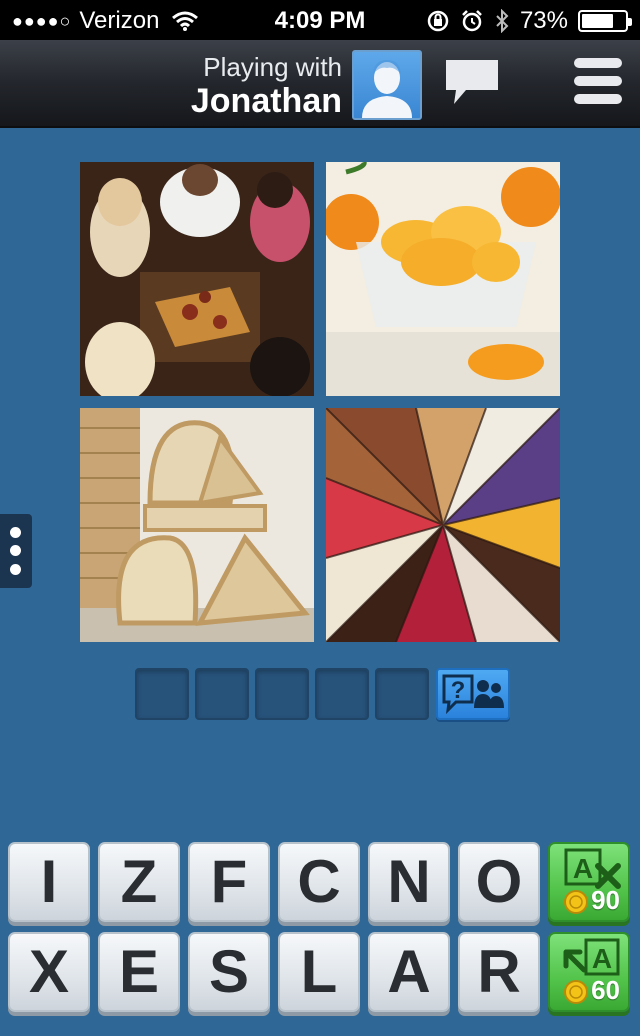 The height and width of the screenshot is (1036, 640). Describe the element at coordinates (139, 882) in the screenshot. I see `letter-key: Z` at that location.